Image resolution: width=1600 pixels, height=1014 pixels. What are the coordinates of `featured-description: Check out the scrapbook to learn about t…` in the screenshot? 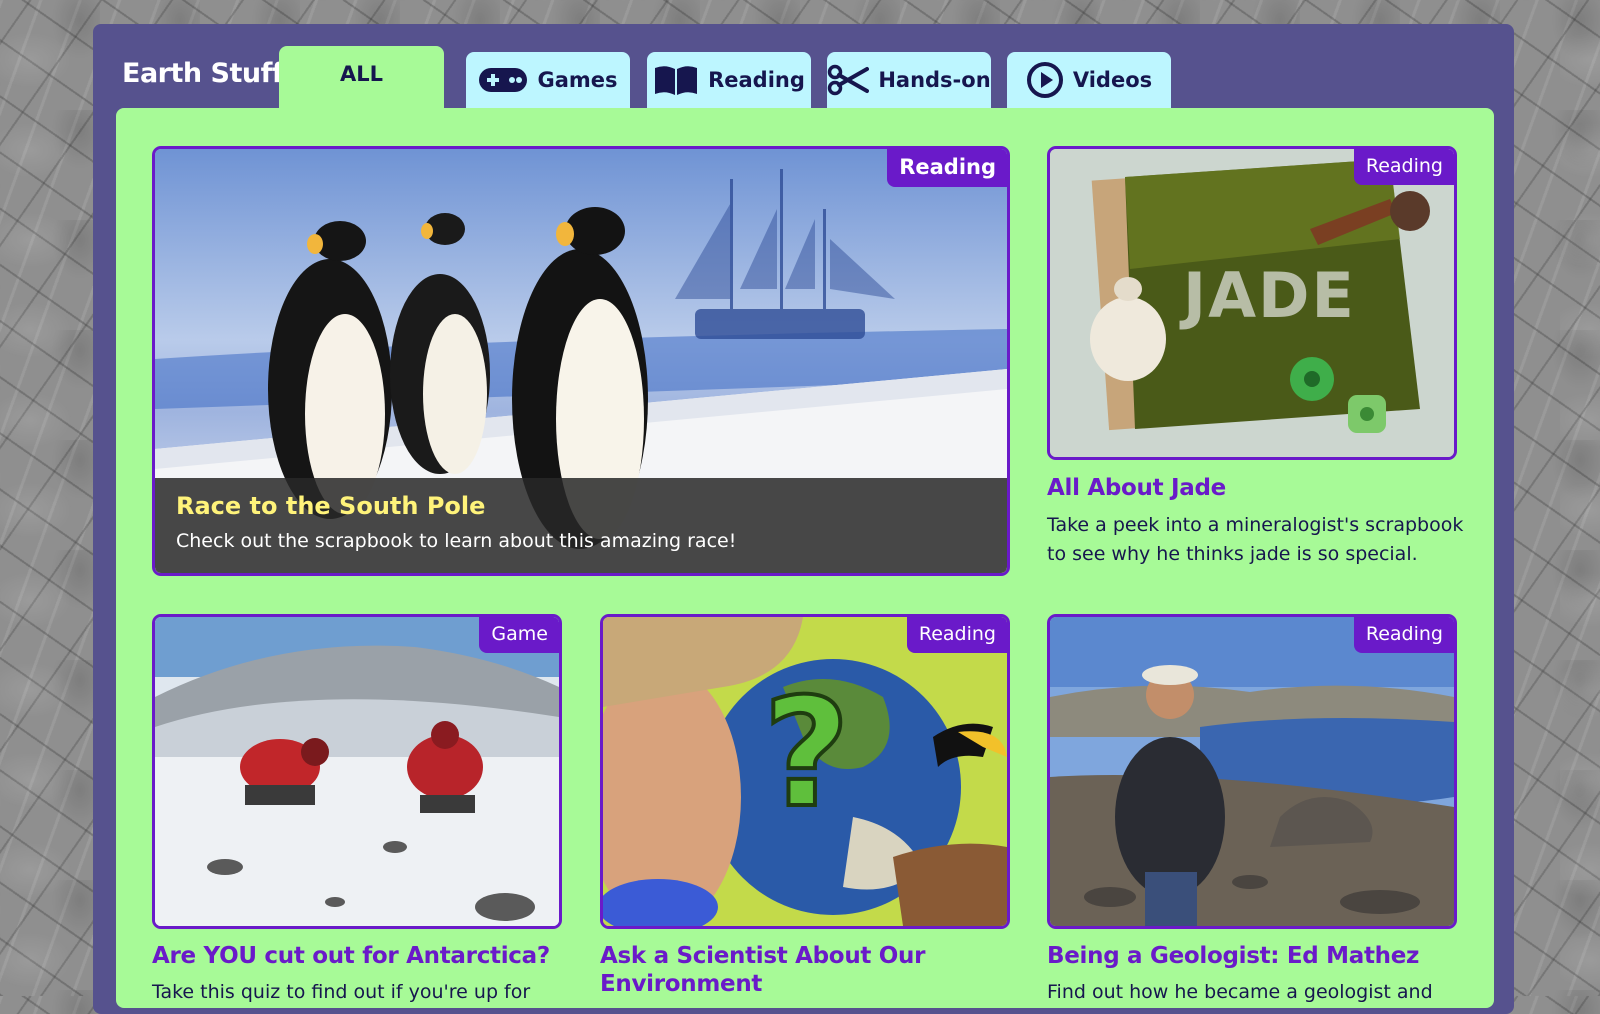 It's located at (456, 541).